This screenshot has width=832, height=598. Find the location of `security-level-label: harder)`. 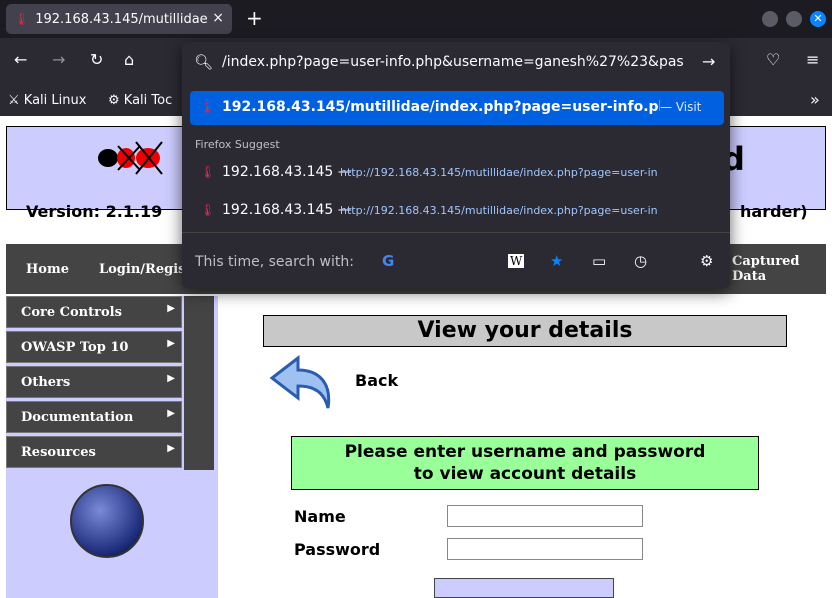

security-level-label: harder) is located at coordinates (774, 211).